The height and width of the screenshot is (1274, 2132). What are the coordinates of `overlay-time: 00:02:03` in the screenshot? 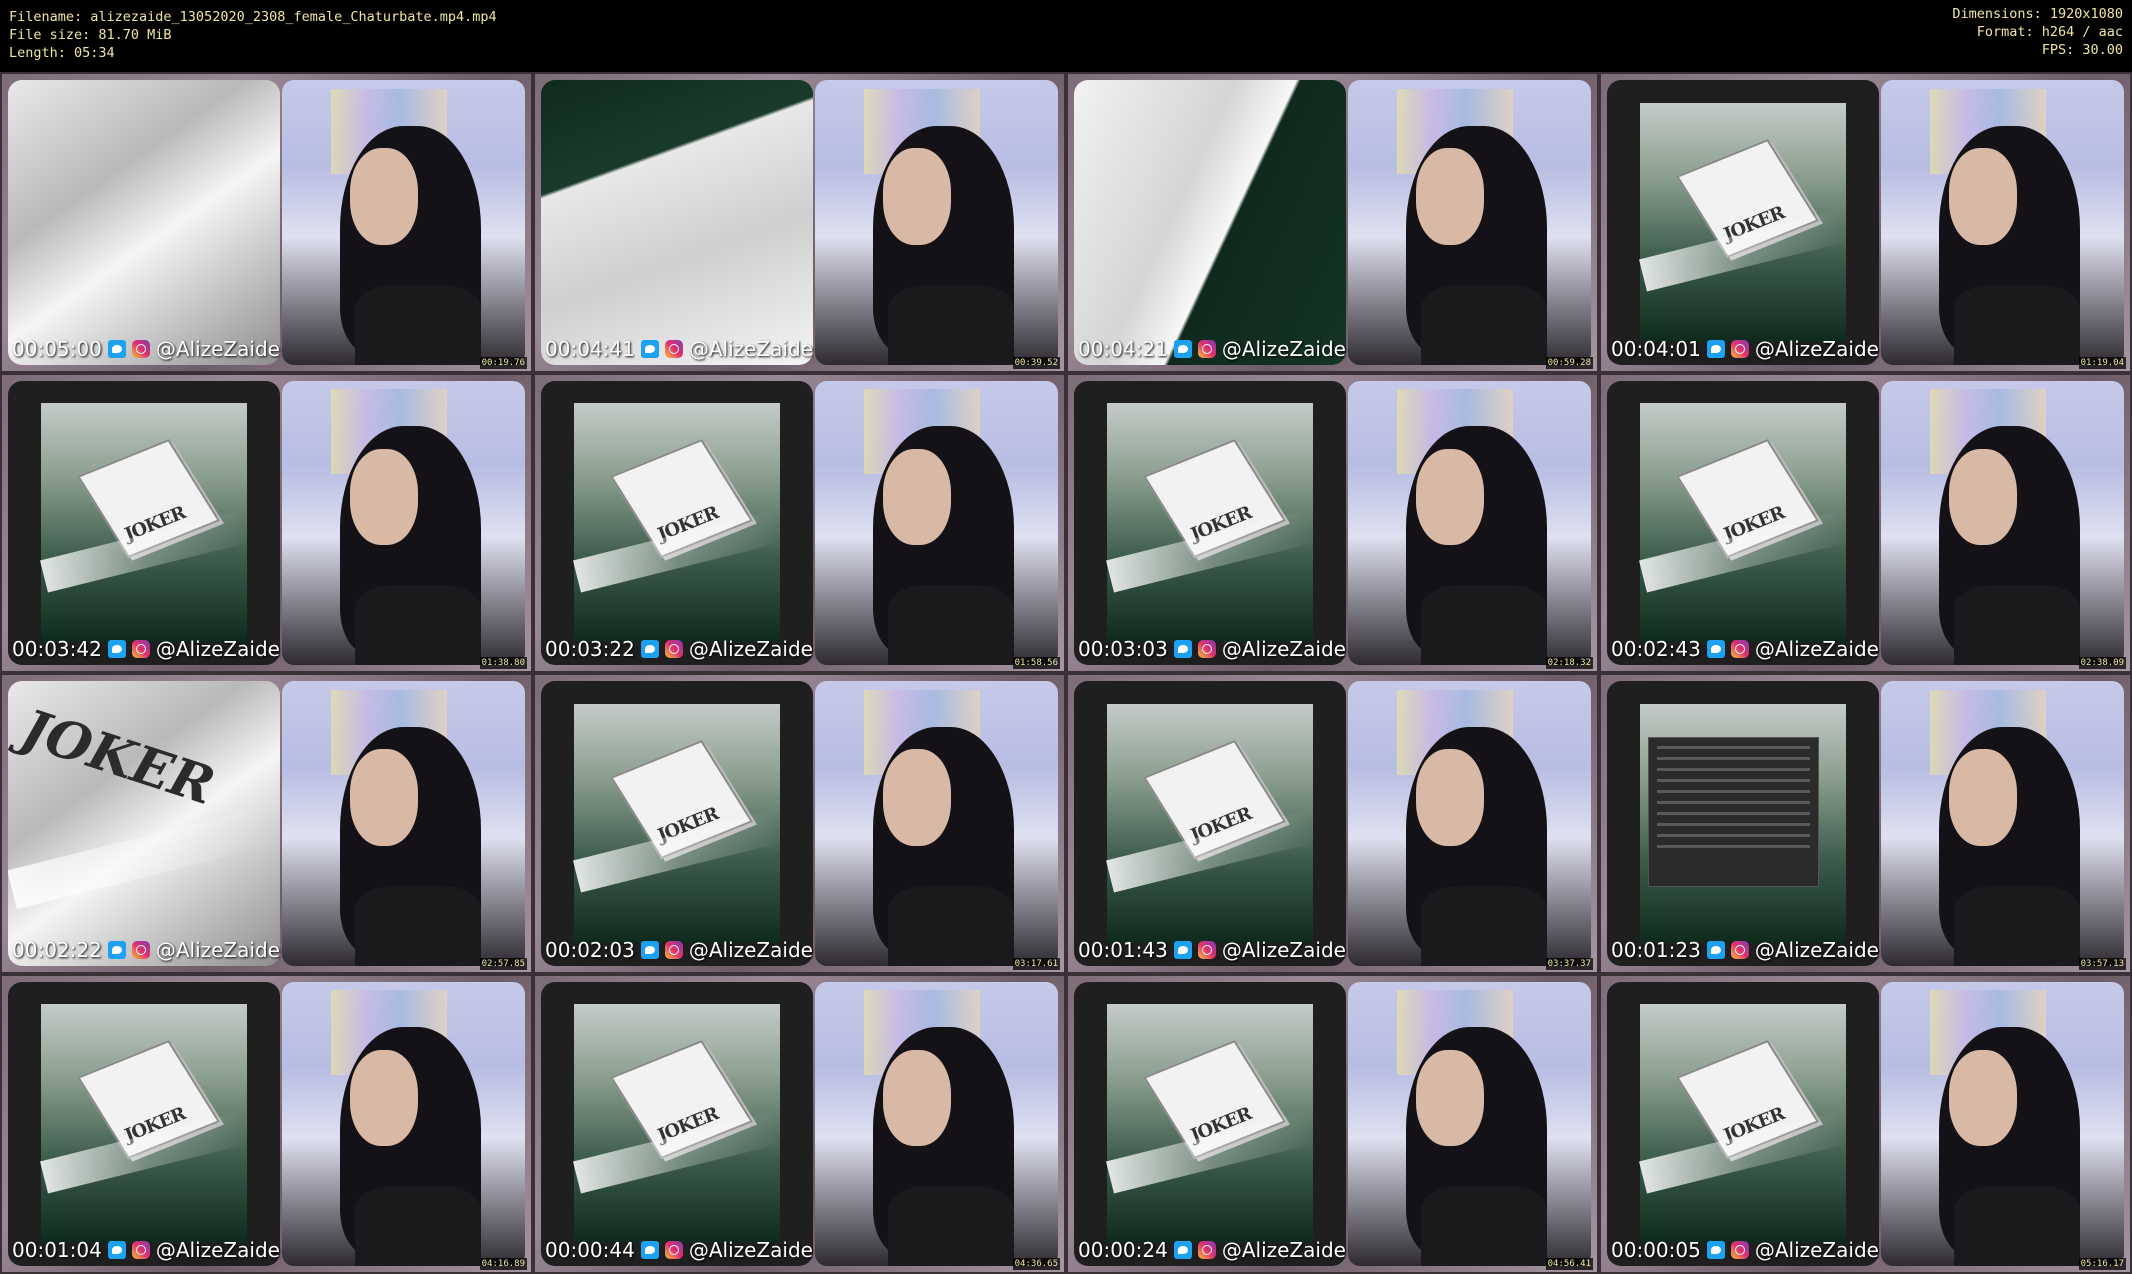 It's located at (590, 949).